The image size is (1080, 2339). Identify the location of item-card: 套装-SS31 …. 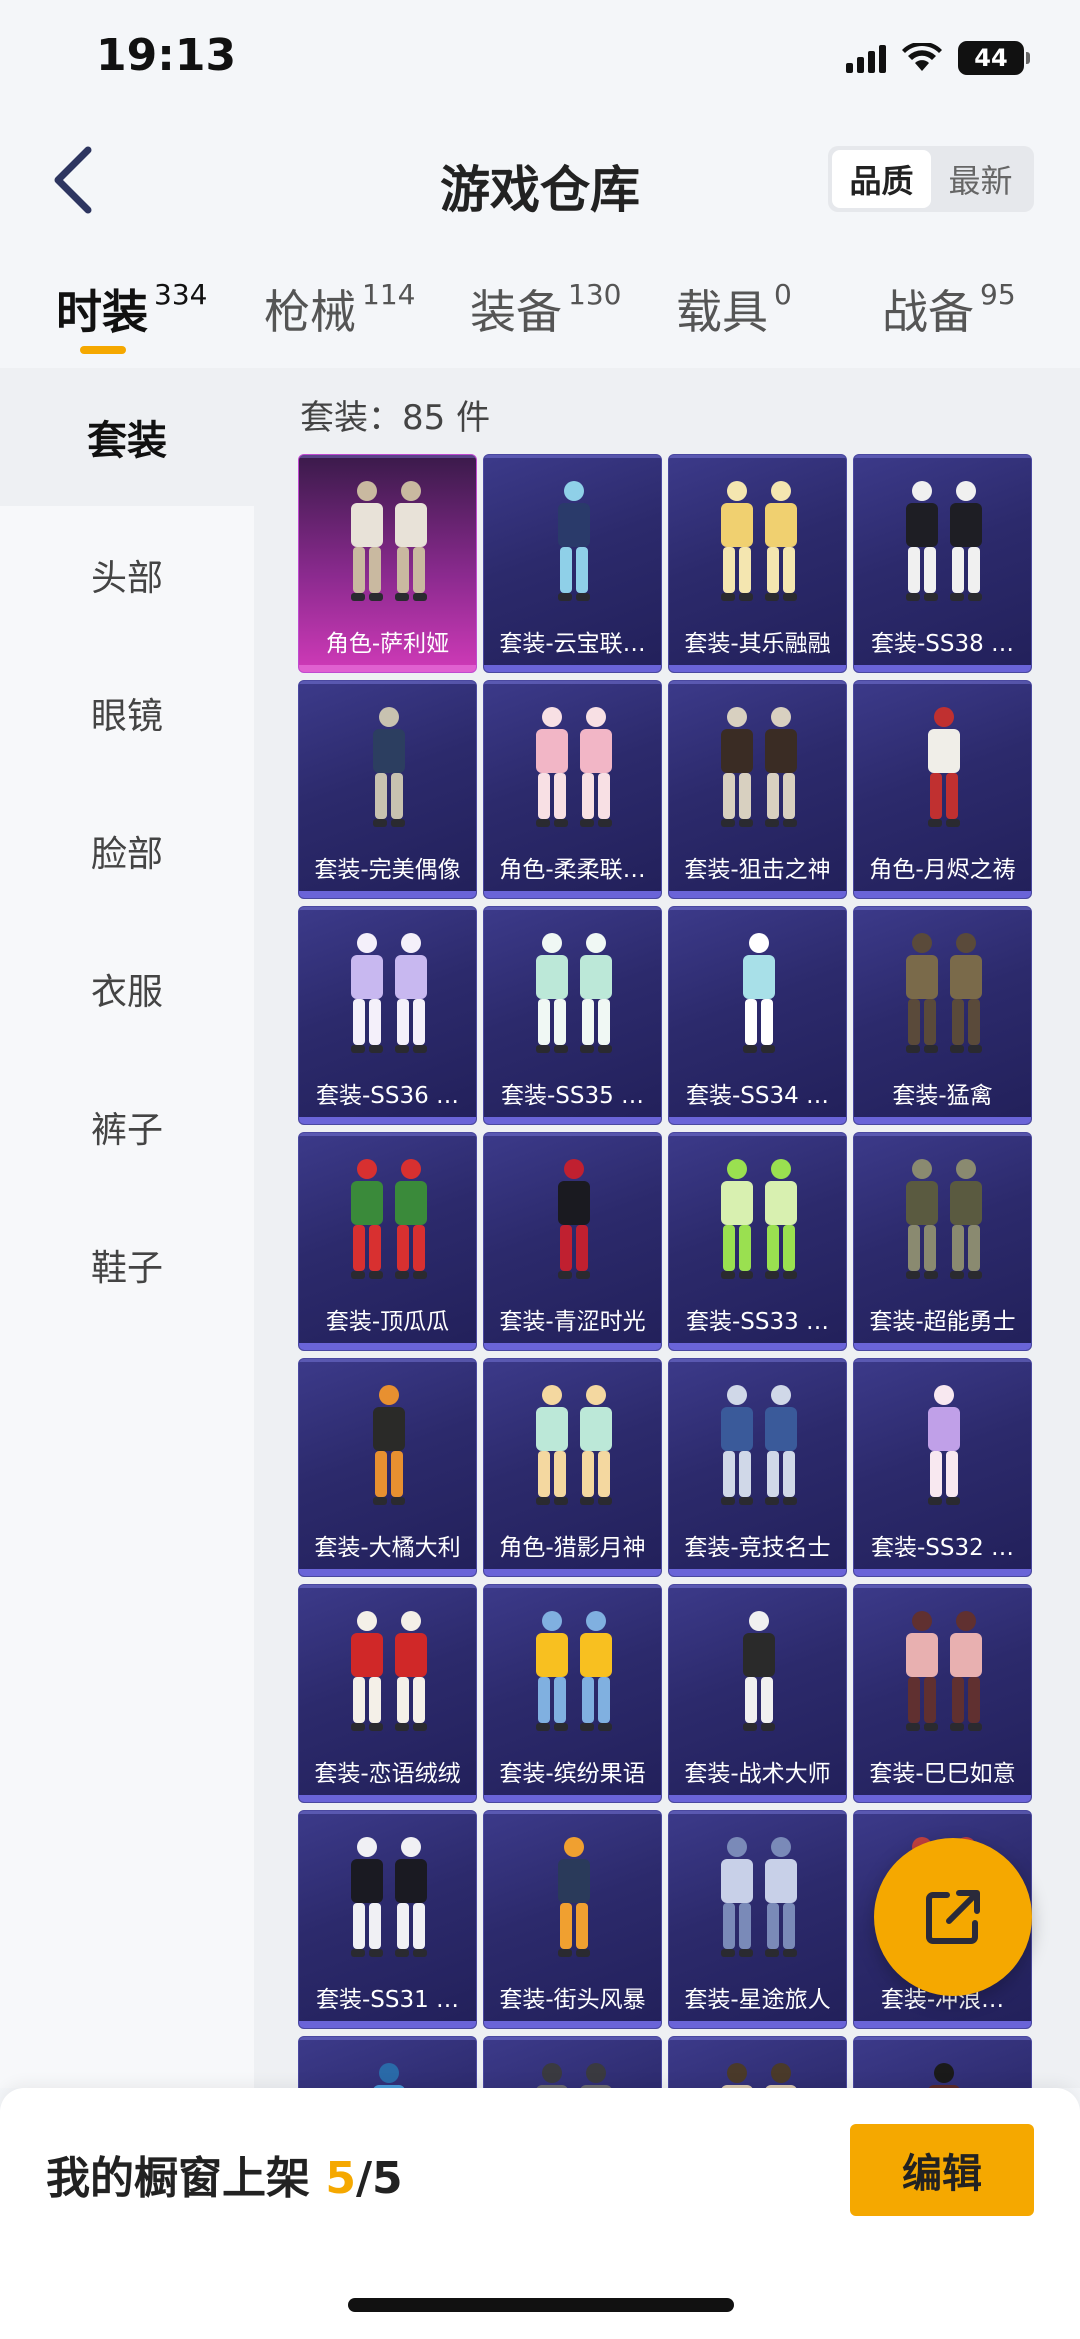
(387, 1919).